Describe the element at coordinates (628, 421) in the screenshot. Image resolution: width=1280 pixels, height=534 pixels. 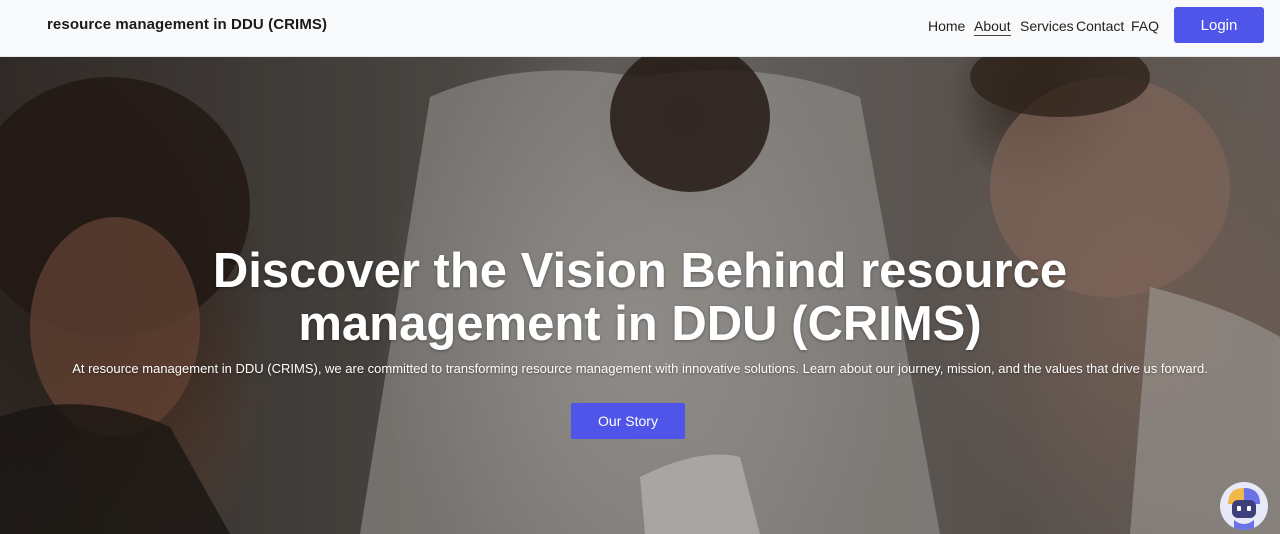
I see `our-story-button: Our Story` at that location.